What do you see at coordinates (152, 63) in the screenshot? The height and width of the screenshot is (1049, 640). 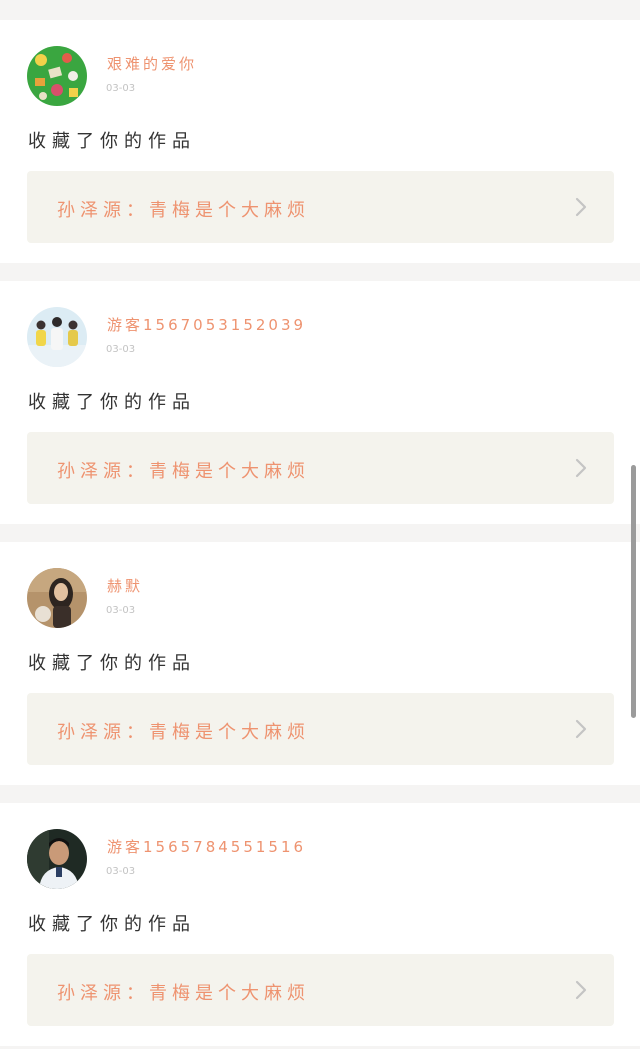 I see `username: 艰难的爱你` at bounding box center [152, 63].